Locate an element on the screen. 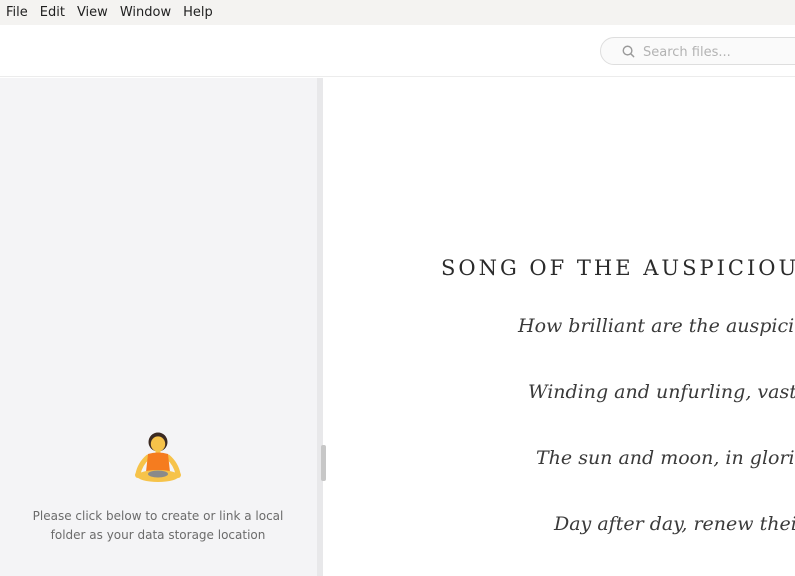 This screenshot has height=576, width=795. poem-line: Day after day, renew their is located at coordinates (674, 524).